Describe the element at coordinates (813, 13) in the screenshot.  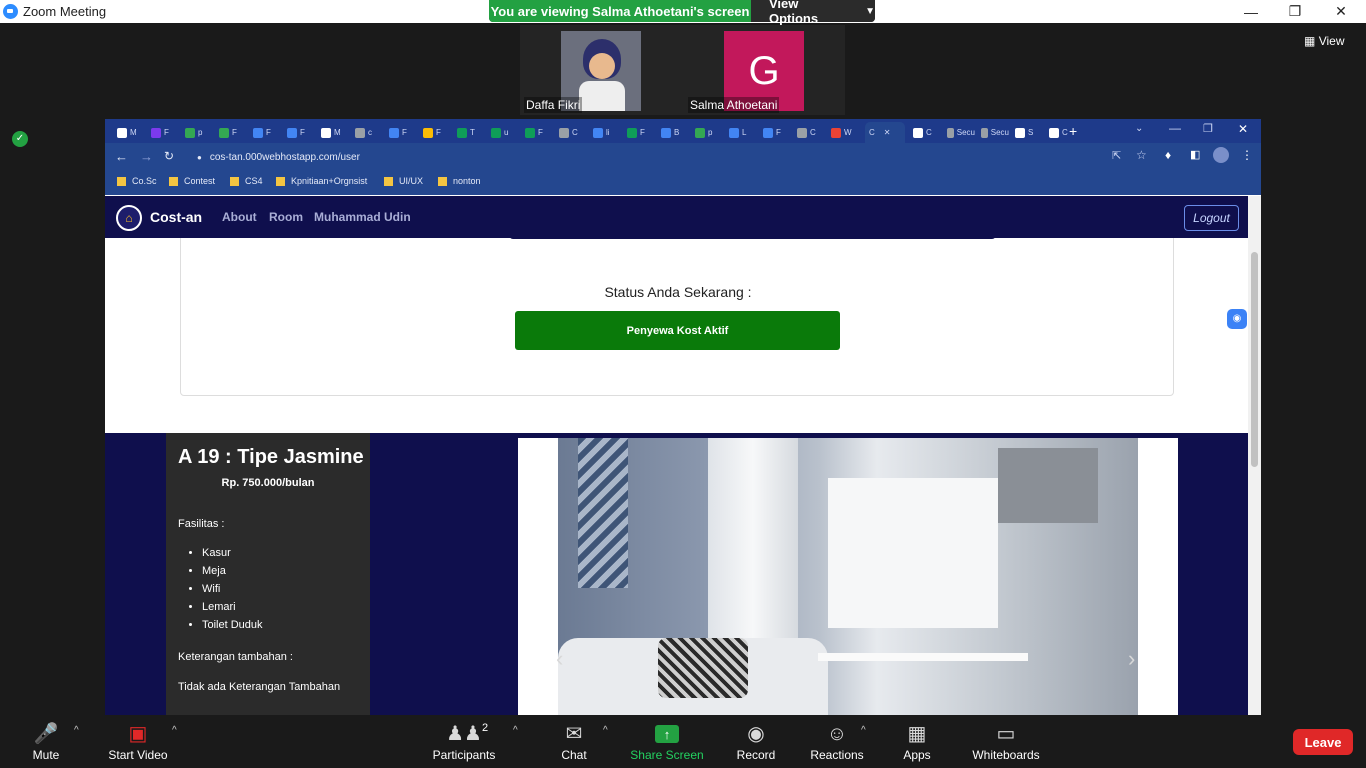
I see `view-options-button: View Options ▼` at that location.